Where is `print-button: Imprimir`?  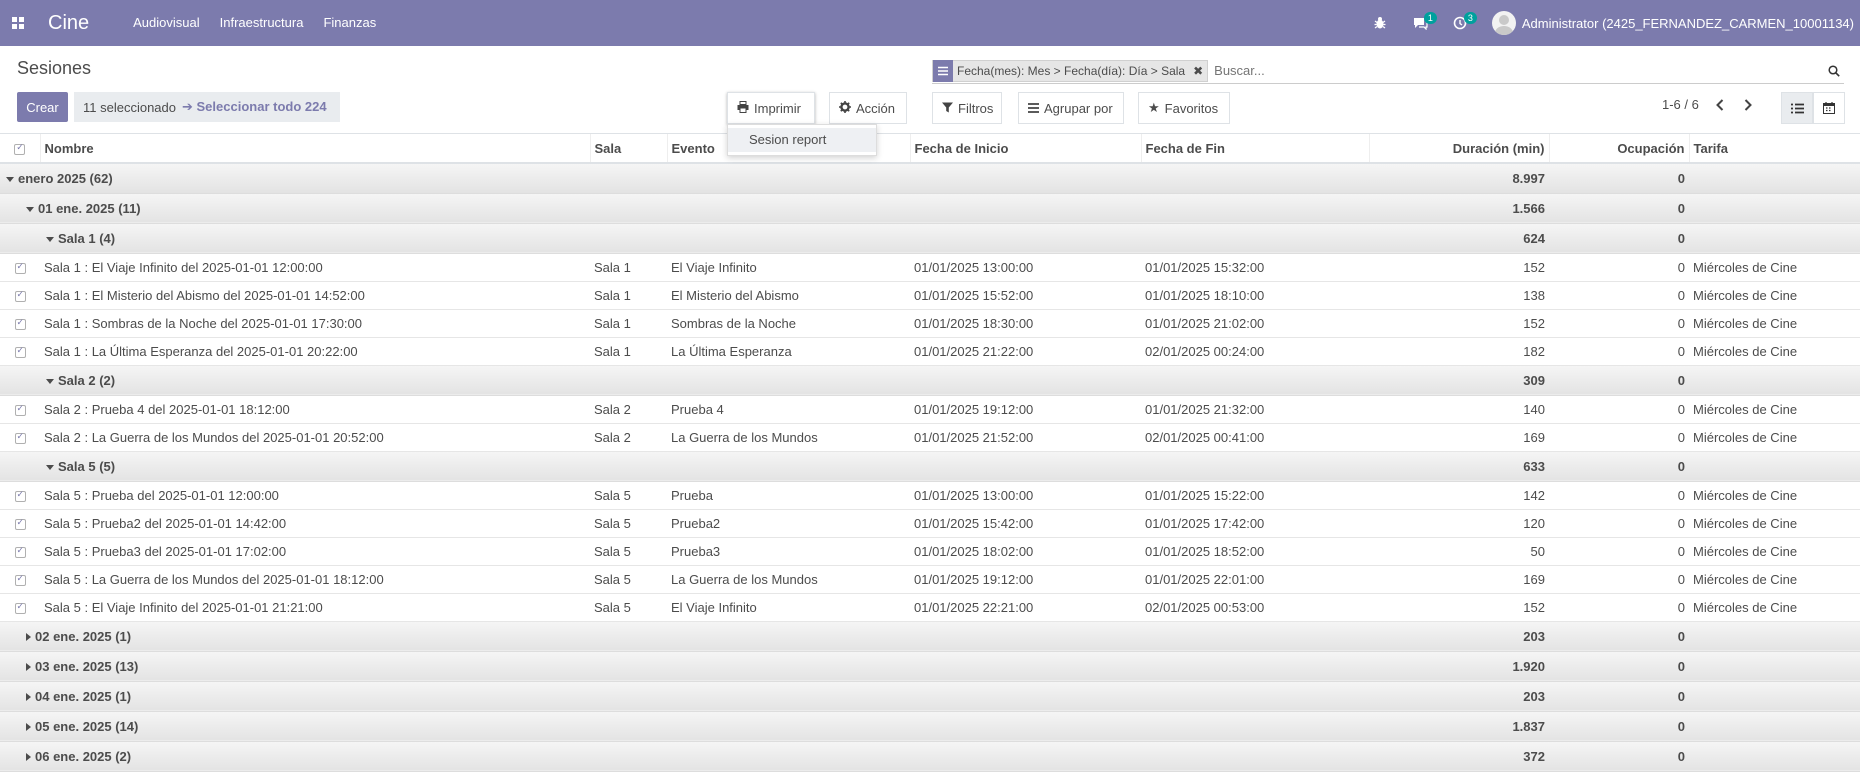 print-button: Imprimir is located at coordinates (771, 108).